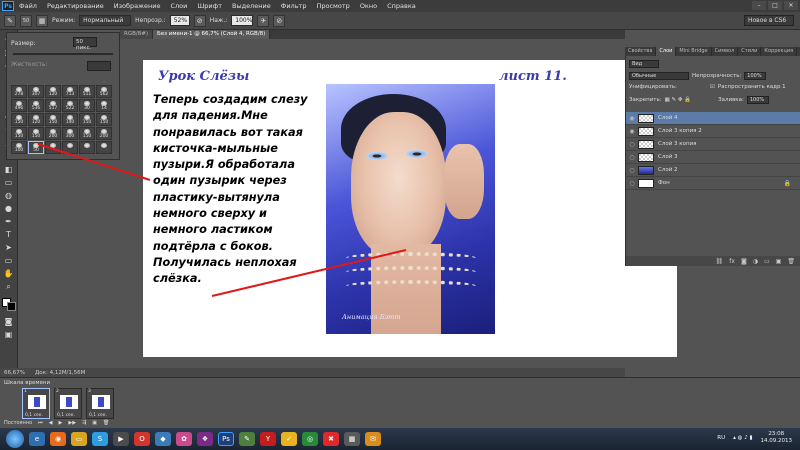 This screenshot has width=800, height=450. What do you see at coordinates (659, 76) in the screenshot?
I see `blend-mode-select: Обычные` at bounding box center [659, 76].